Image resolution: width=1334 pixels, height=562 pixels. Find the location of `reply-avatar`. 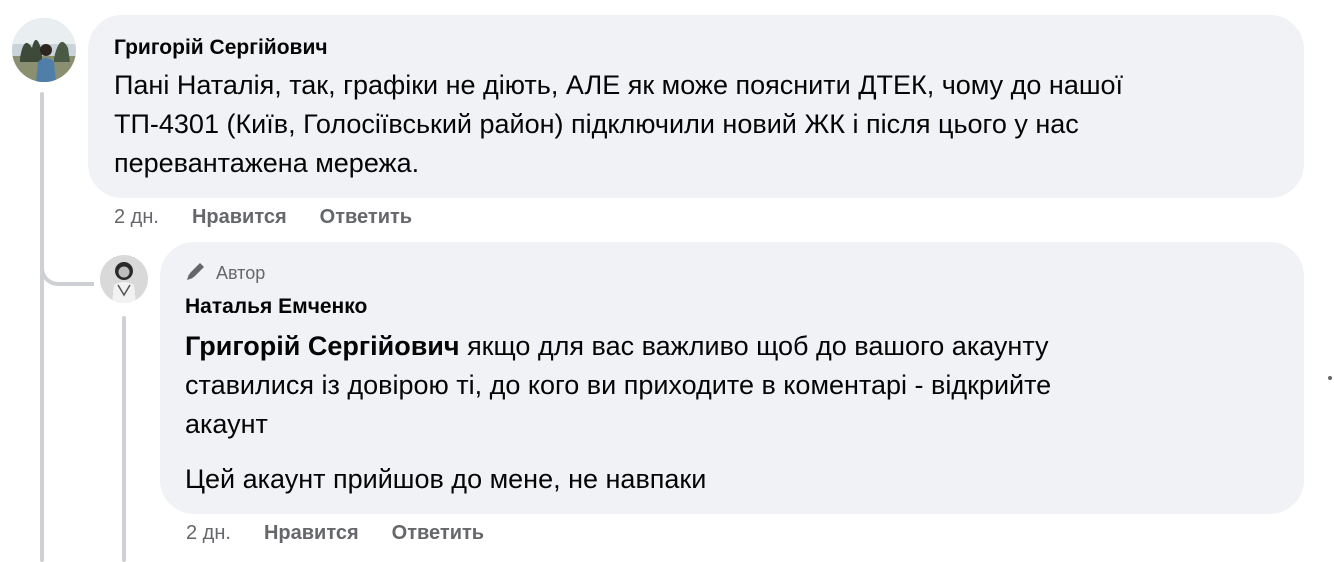

reply-avatar is located at coordinates (124, 279).